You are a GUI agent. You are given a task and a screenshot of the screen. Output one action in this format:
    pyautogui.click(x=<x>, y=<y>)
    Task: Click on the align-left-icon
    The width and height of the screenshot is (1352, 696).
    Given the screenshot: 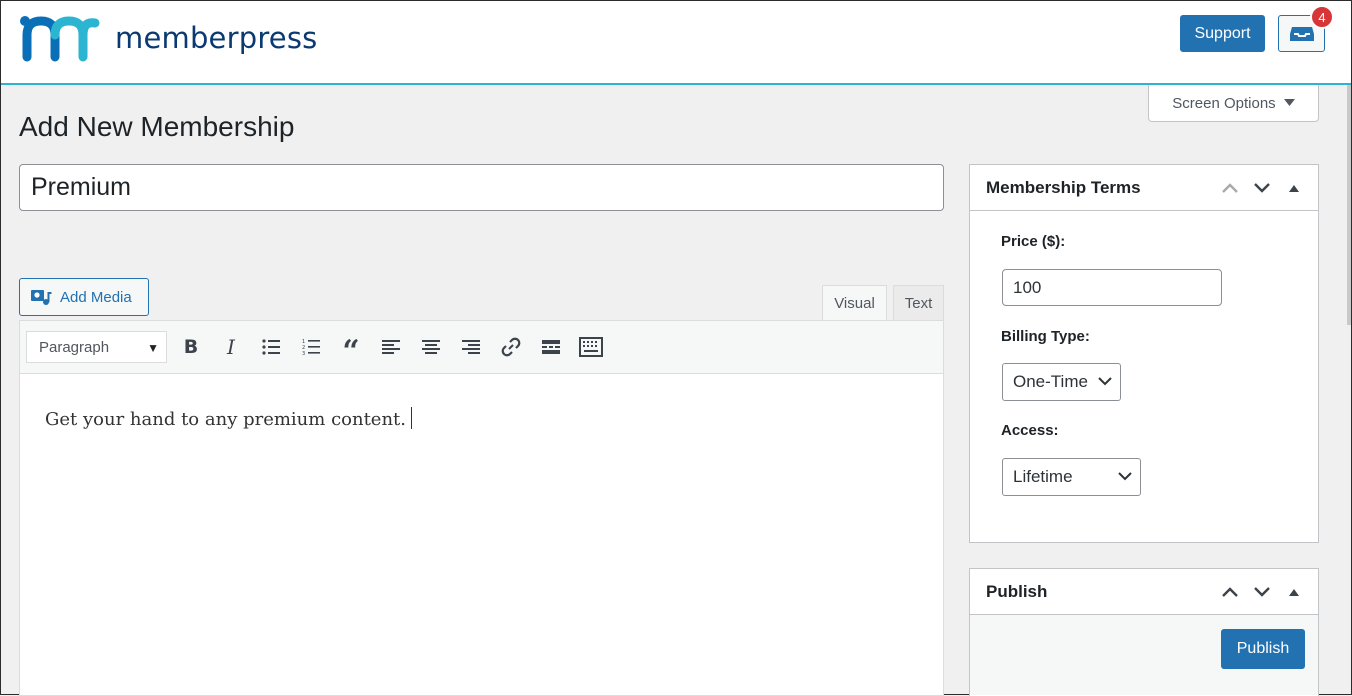 What is the action you would take?
    pyautogui.click(x=391, y=347)
    